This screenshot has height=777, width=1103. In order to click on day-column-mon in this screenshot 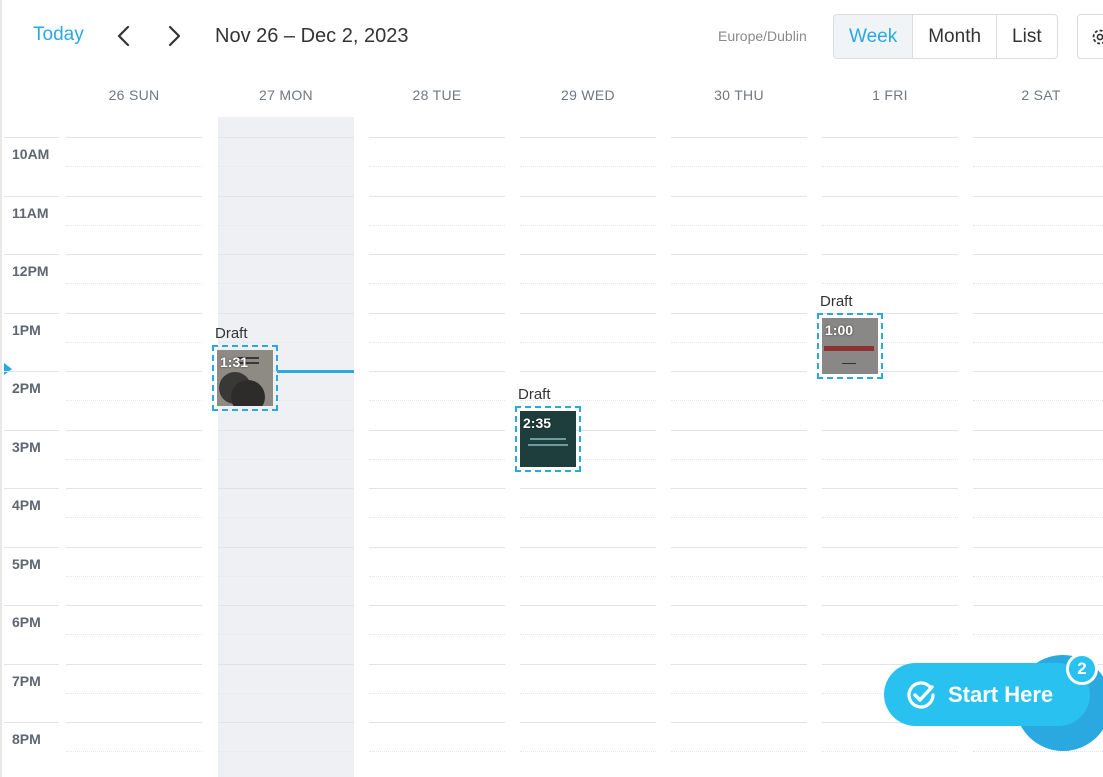, I will do `click(286, 447)`.